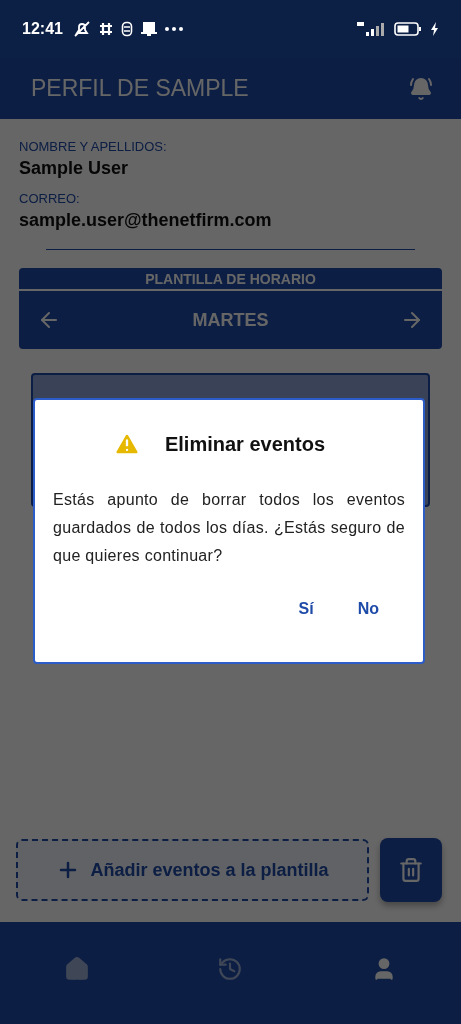  What do you see at coordinates (81, 29) in the screenshot?
I see `muted-bell-icon` at bounding box center [81, 29].